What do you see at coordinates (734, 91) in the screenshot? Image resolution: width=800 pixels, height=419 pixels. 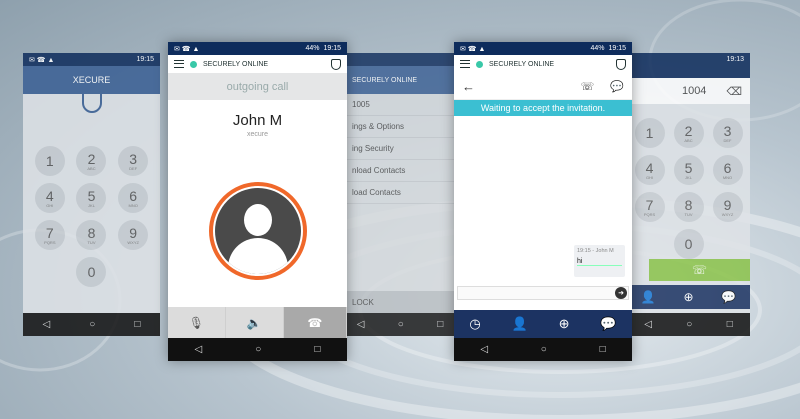 I see `backspace-icon: ⌫` at bounding box center [734, 91].